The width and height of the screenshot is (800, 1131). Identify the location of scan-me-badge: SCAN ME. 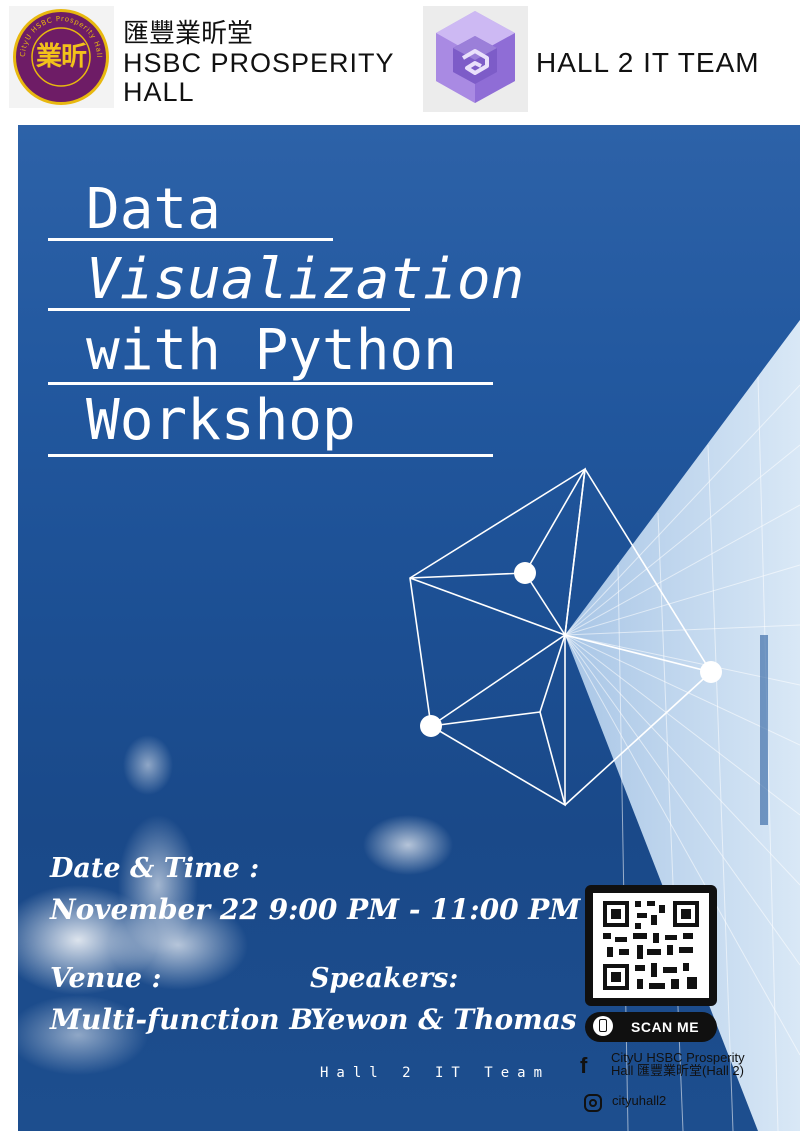
(651, 1027).